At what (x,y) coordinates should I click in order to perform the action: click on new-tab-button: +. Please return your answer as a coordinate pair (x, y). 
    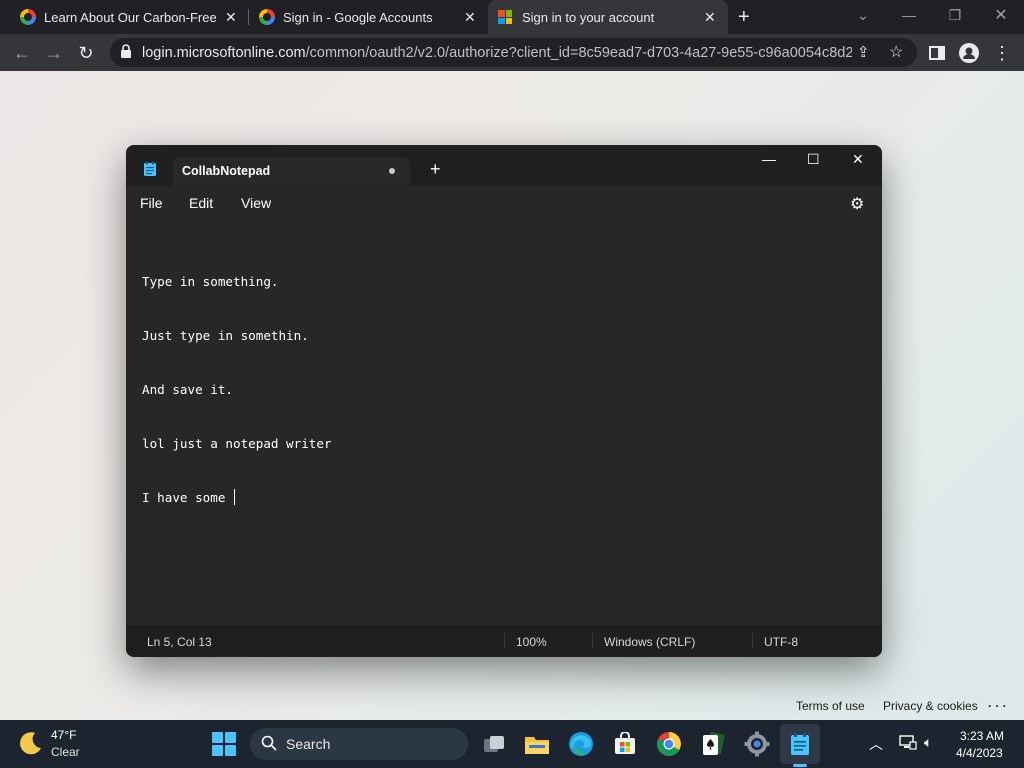
    Looking at the image, I should click on (748, 17).